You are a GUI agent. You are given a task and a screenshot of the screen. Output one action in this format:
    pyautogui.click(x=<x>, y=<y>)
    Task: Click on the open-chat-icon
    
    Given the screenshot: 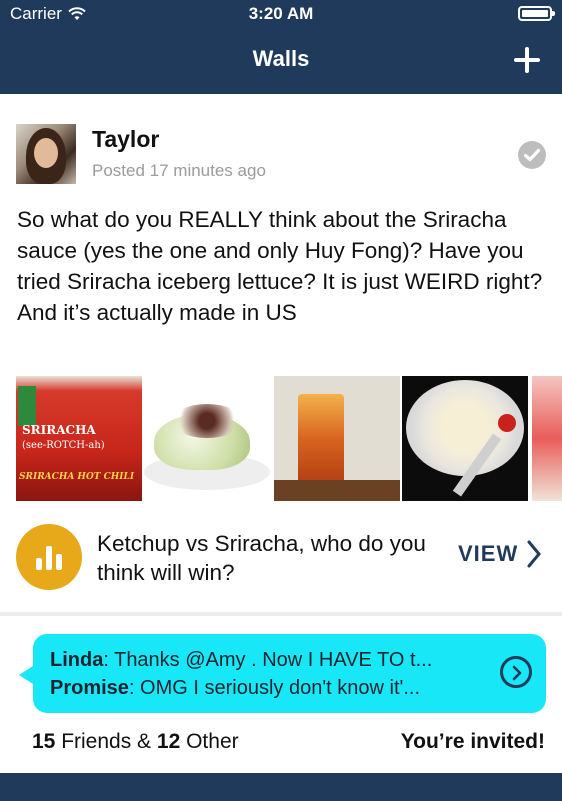 What is the action you would take?
    pyautogui.click(x=516, y=672)
    